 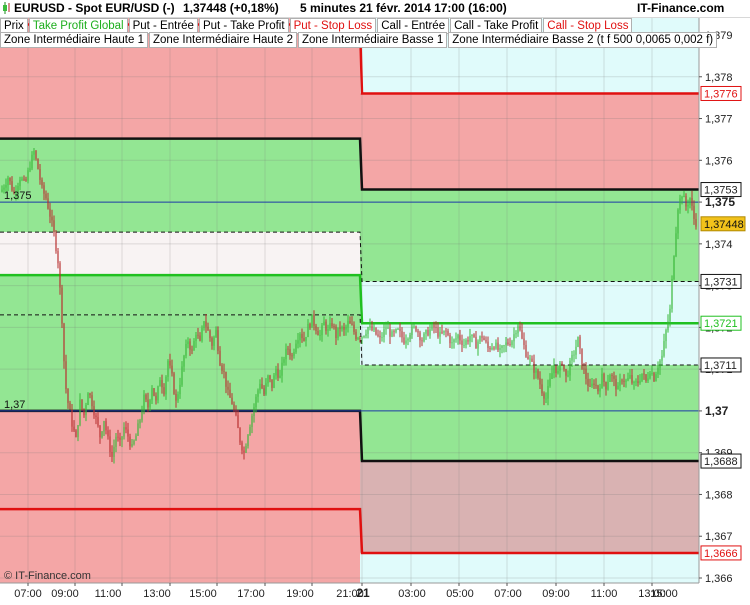 What do you see at coordinates (721, 554) in the screenshot?
I see `level-label: 1,3666` at bounding box center [721, 554].